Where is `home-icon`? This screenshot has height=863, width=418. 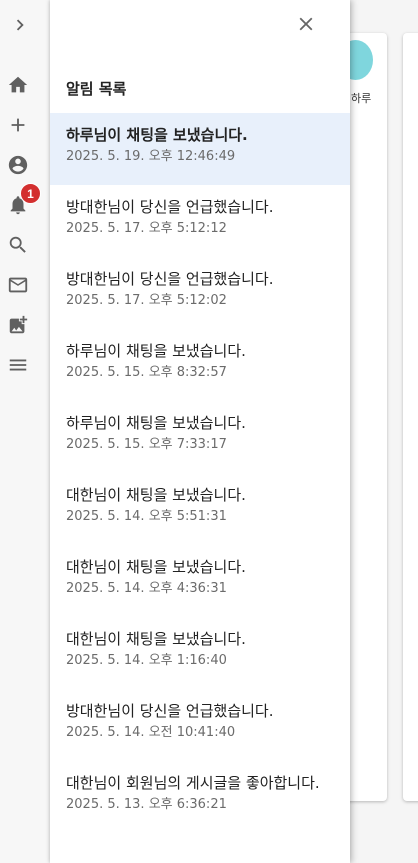
home-icon is located at coordinates (18, 84).